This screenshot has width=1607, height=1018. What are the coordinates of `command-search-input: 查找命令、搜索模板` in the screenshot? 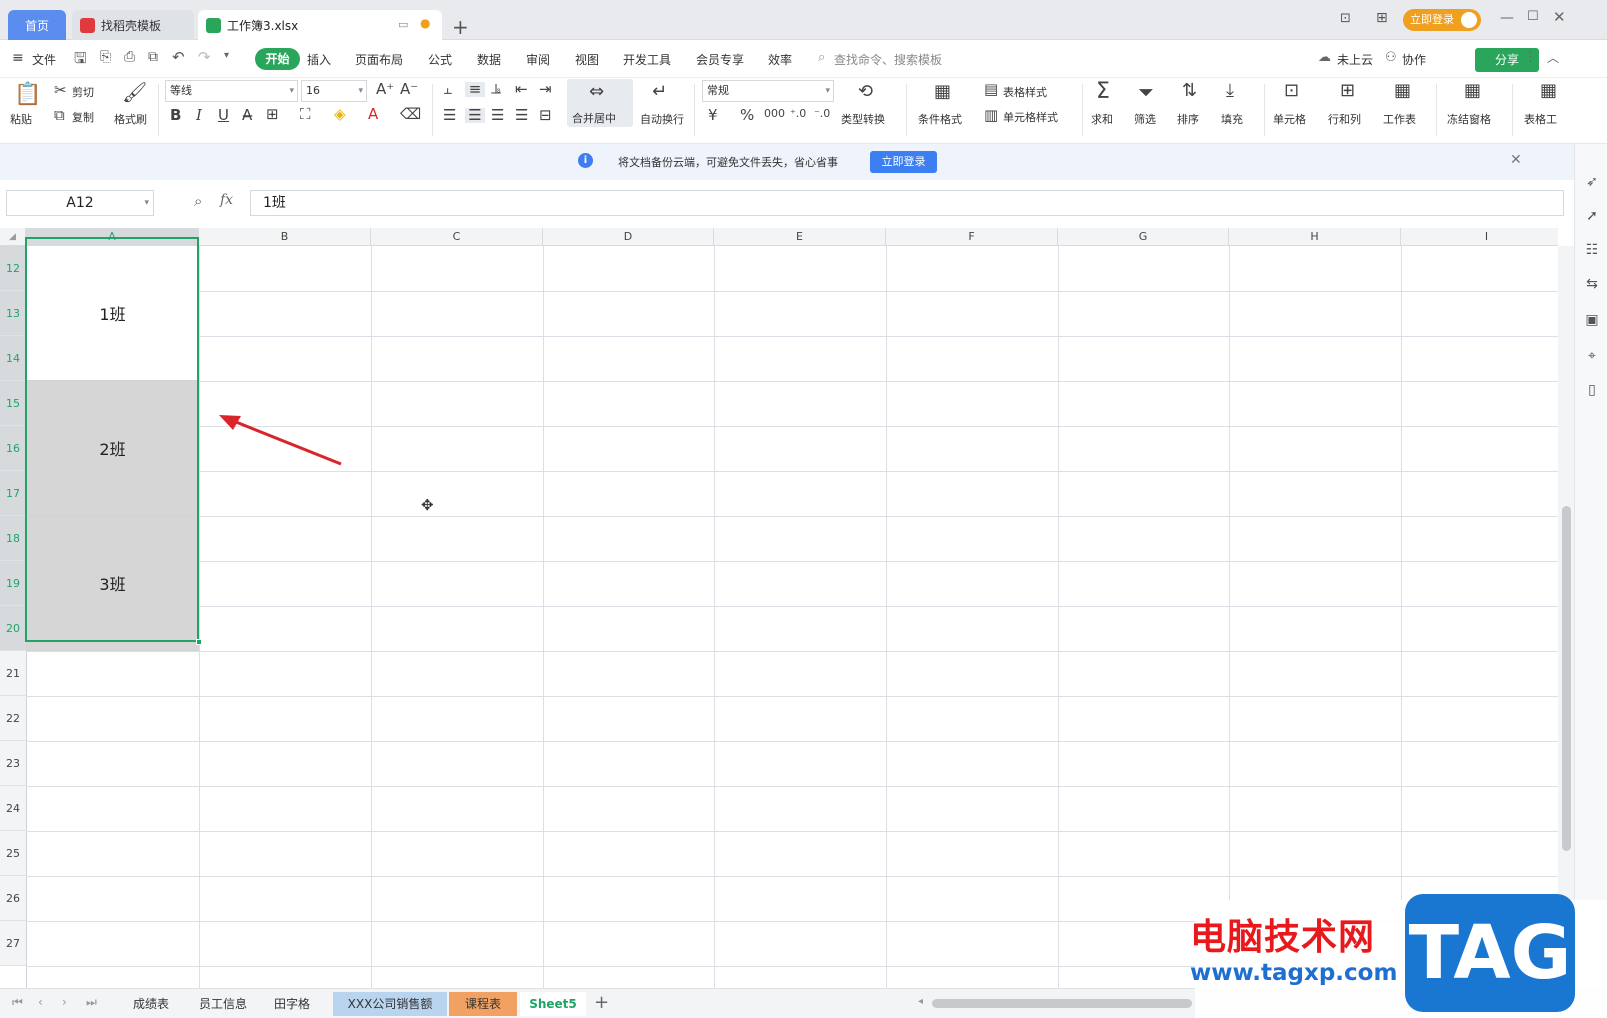 It's located at (888, 59).